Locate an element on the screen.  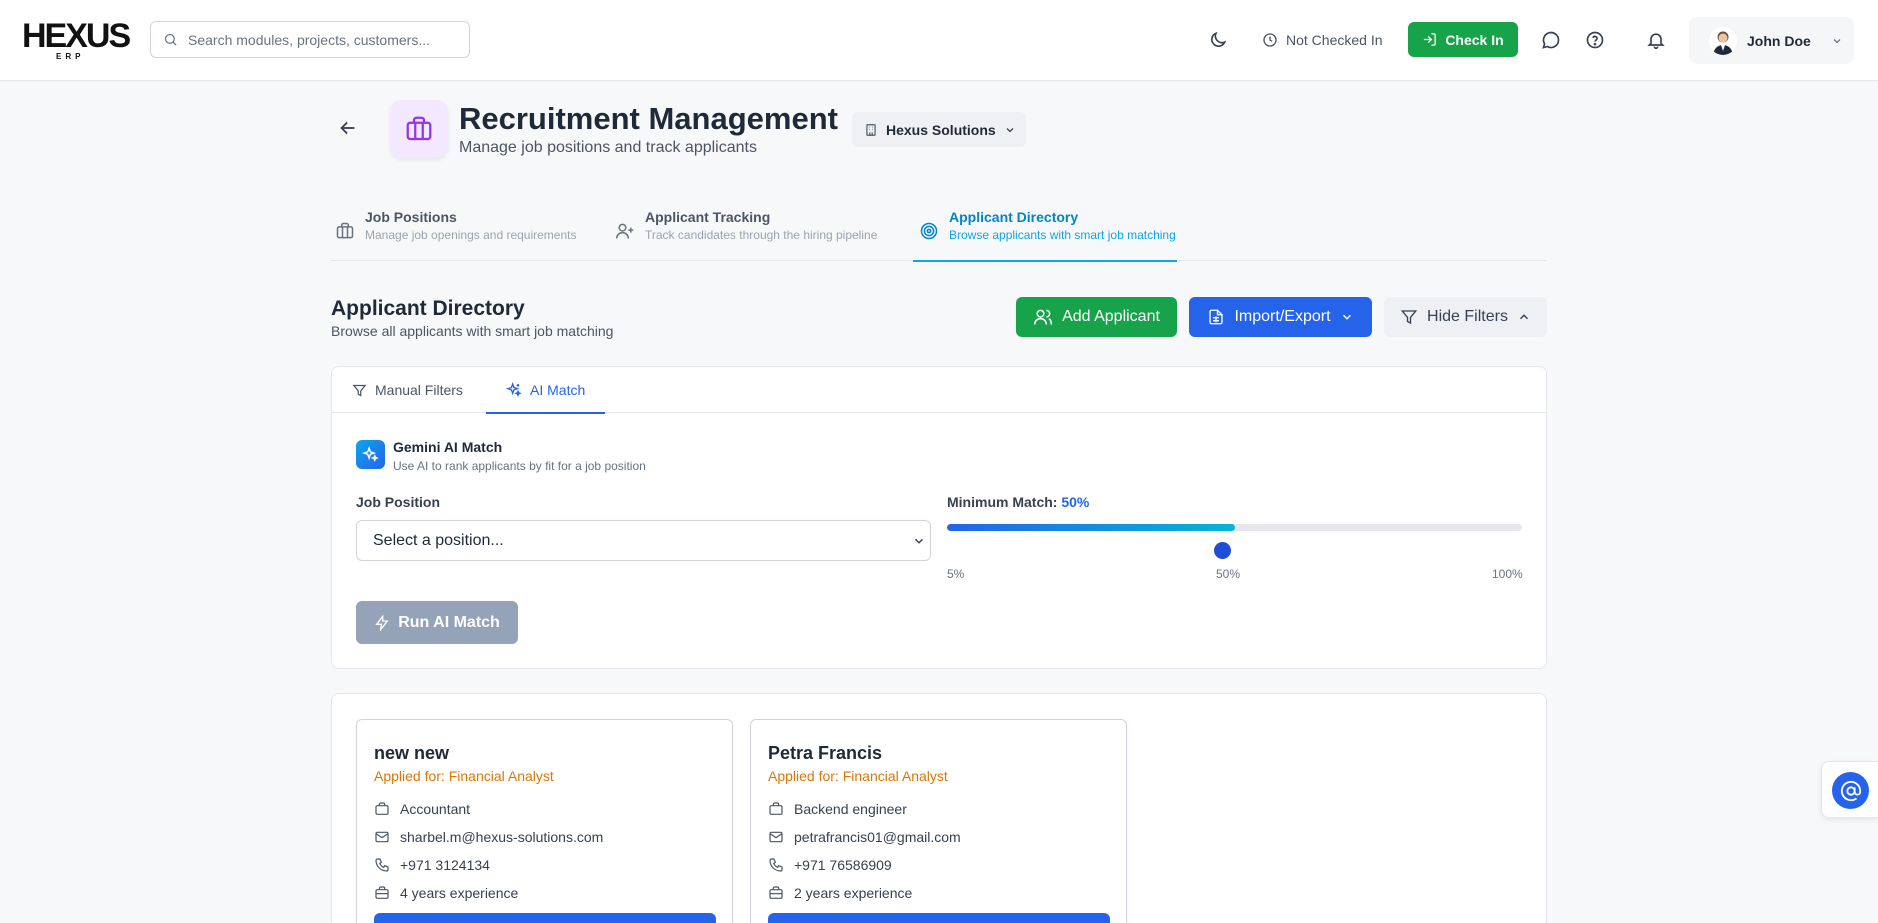
applicant-role: Backend engineer is located at coordinates (837, 809).